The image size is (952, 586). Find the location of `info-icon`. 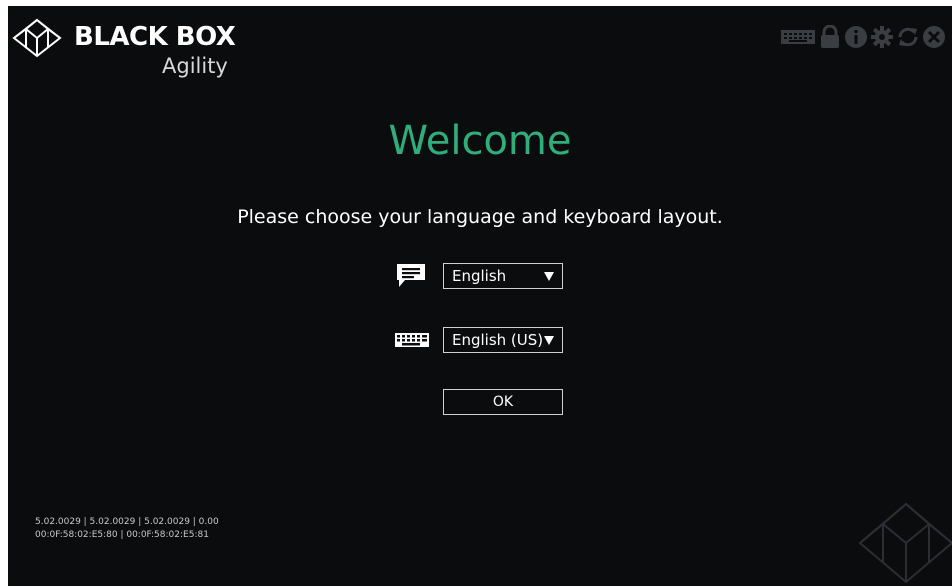

info-icon is located at coordinates (856, 37).